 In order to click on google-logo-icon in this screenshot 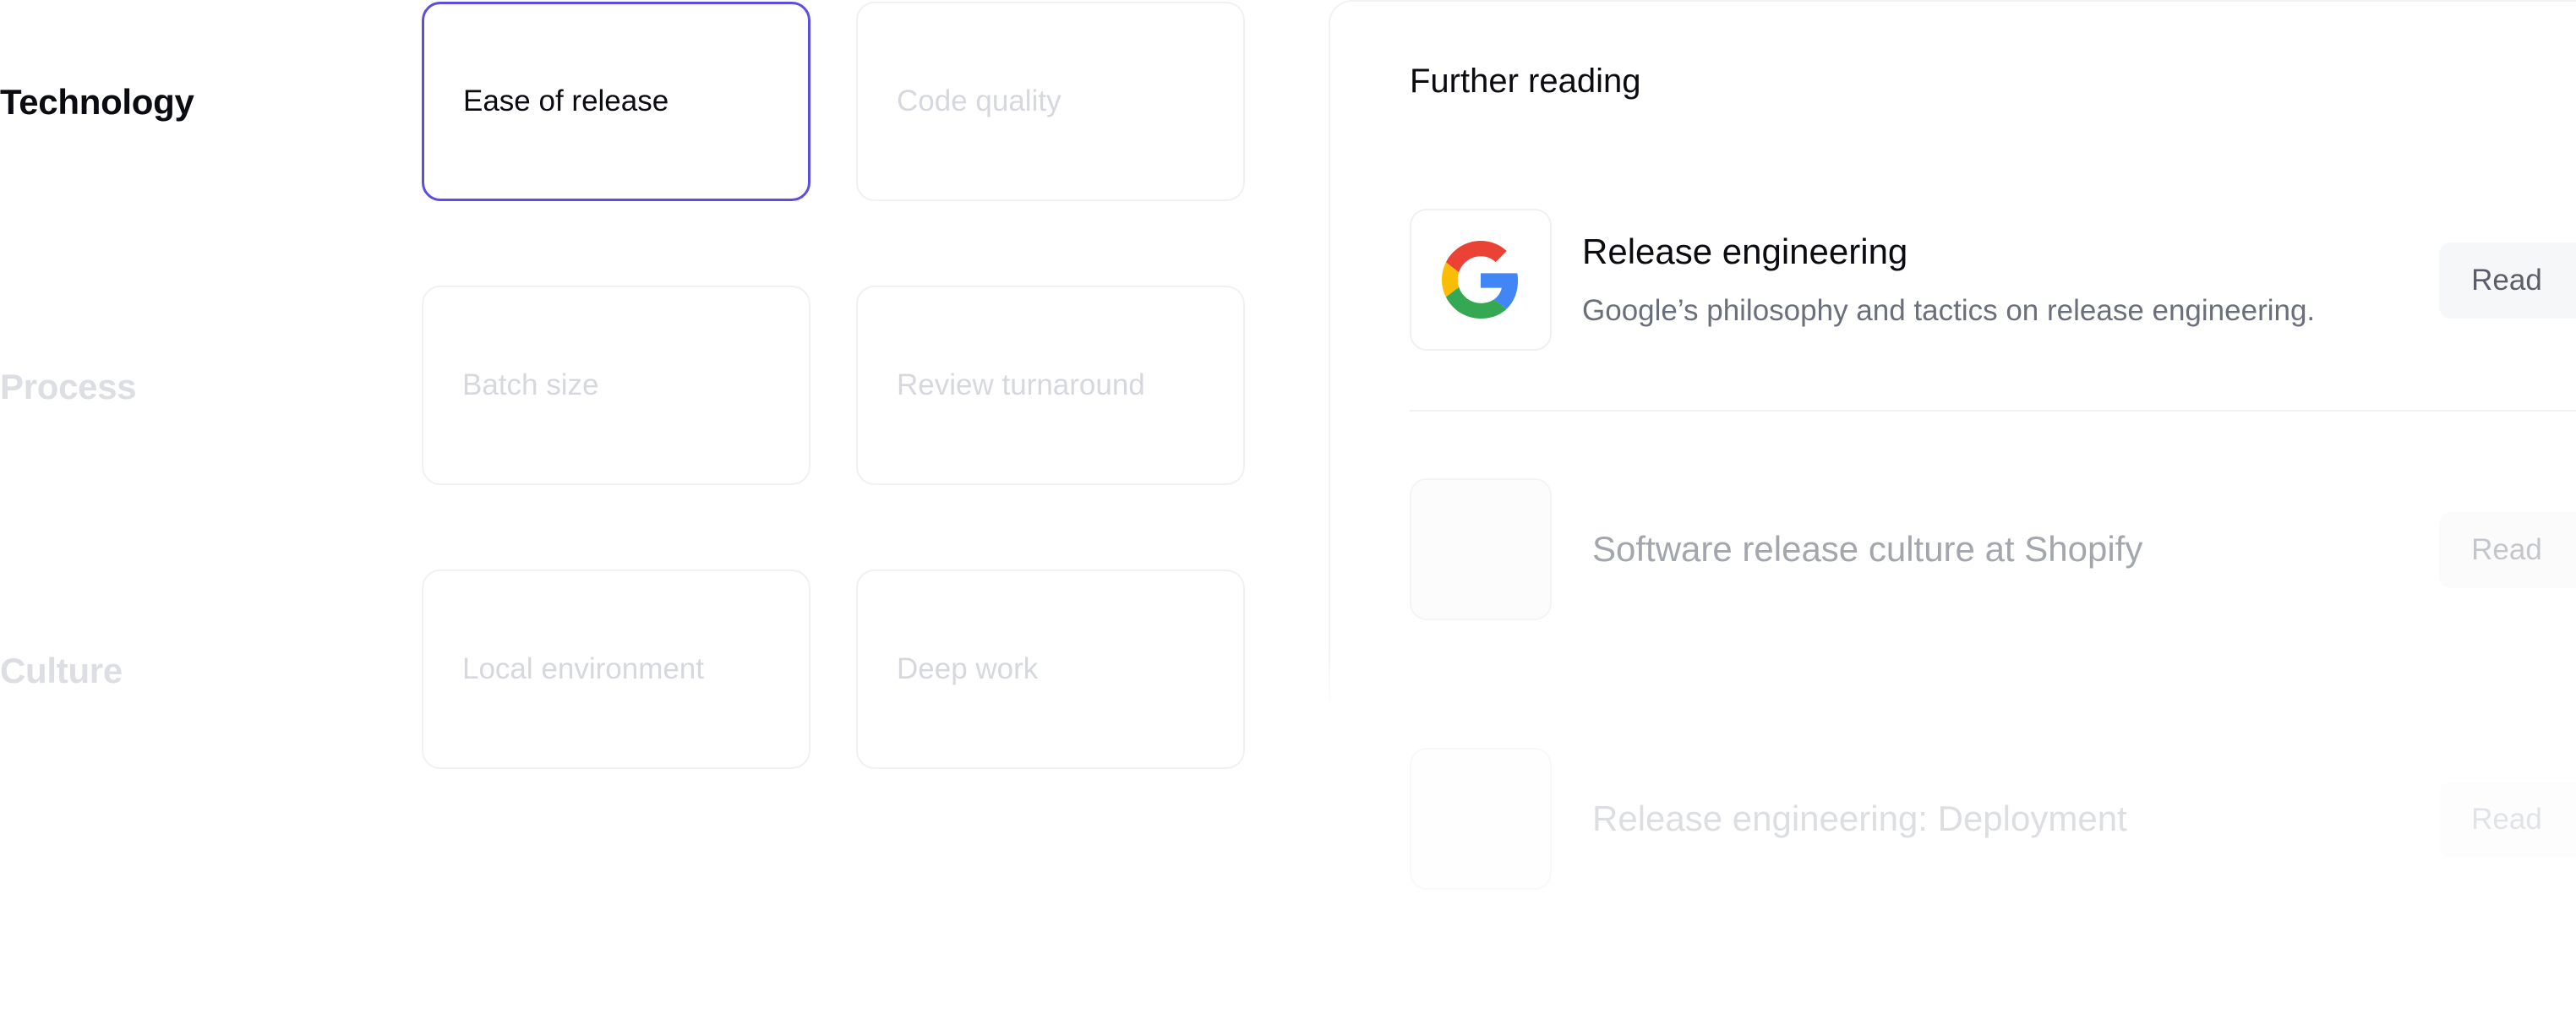, I will do `click(1480, 280)`.